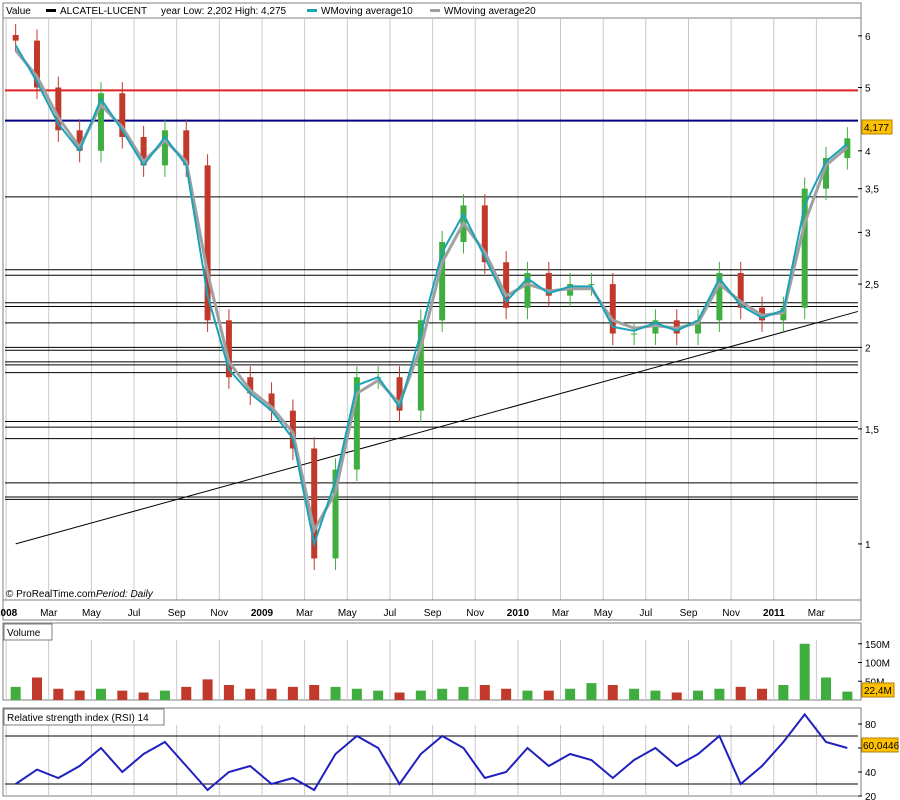 This screenshot has width=900, height=800. I want to click on time-tick-label: 2011, so click(774, 613).